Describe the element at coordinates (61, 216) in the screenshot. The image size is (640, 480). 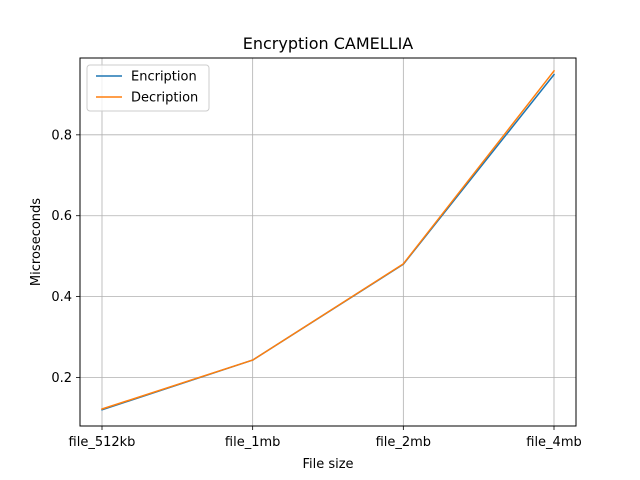
I see `y-tick-label: 0.6` at that location.